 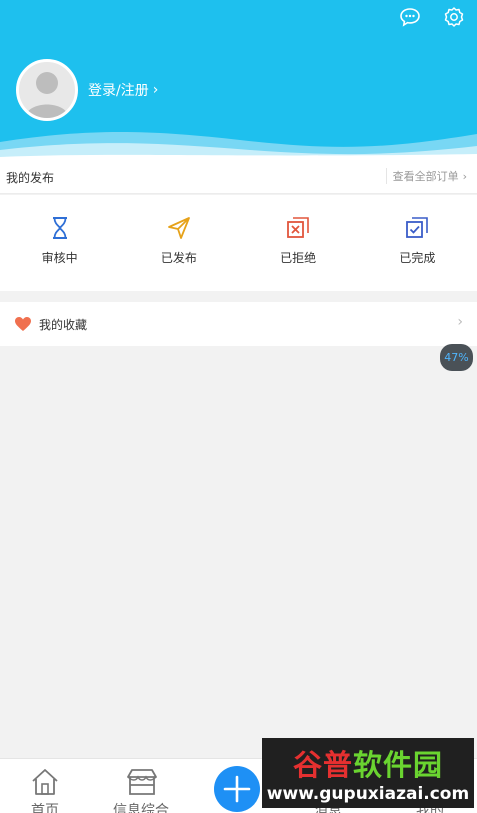 I want to click on view-all-orders-label: 查看全部订单, so click(x=425, y=176).